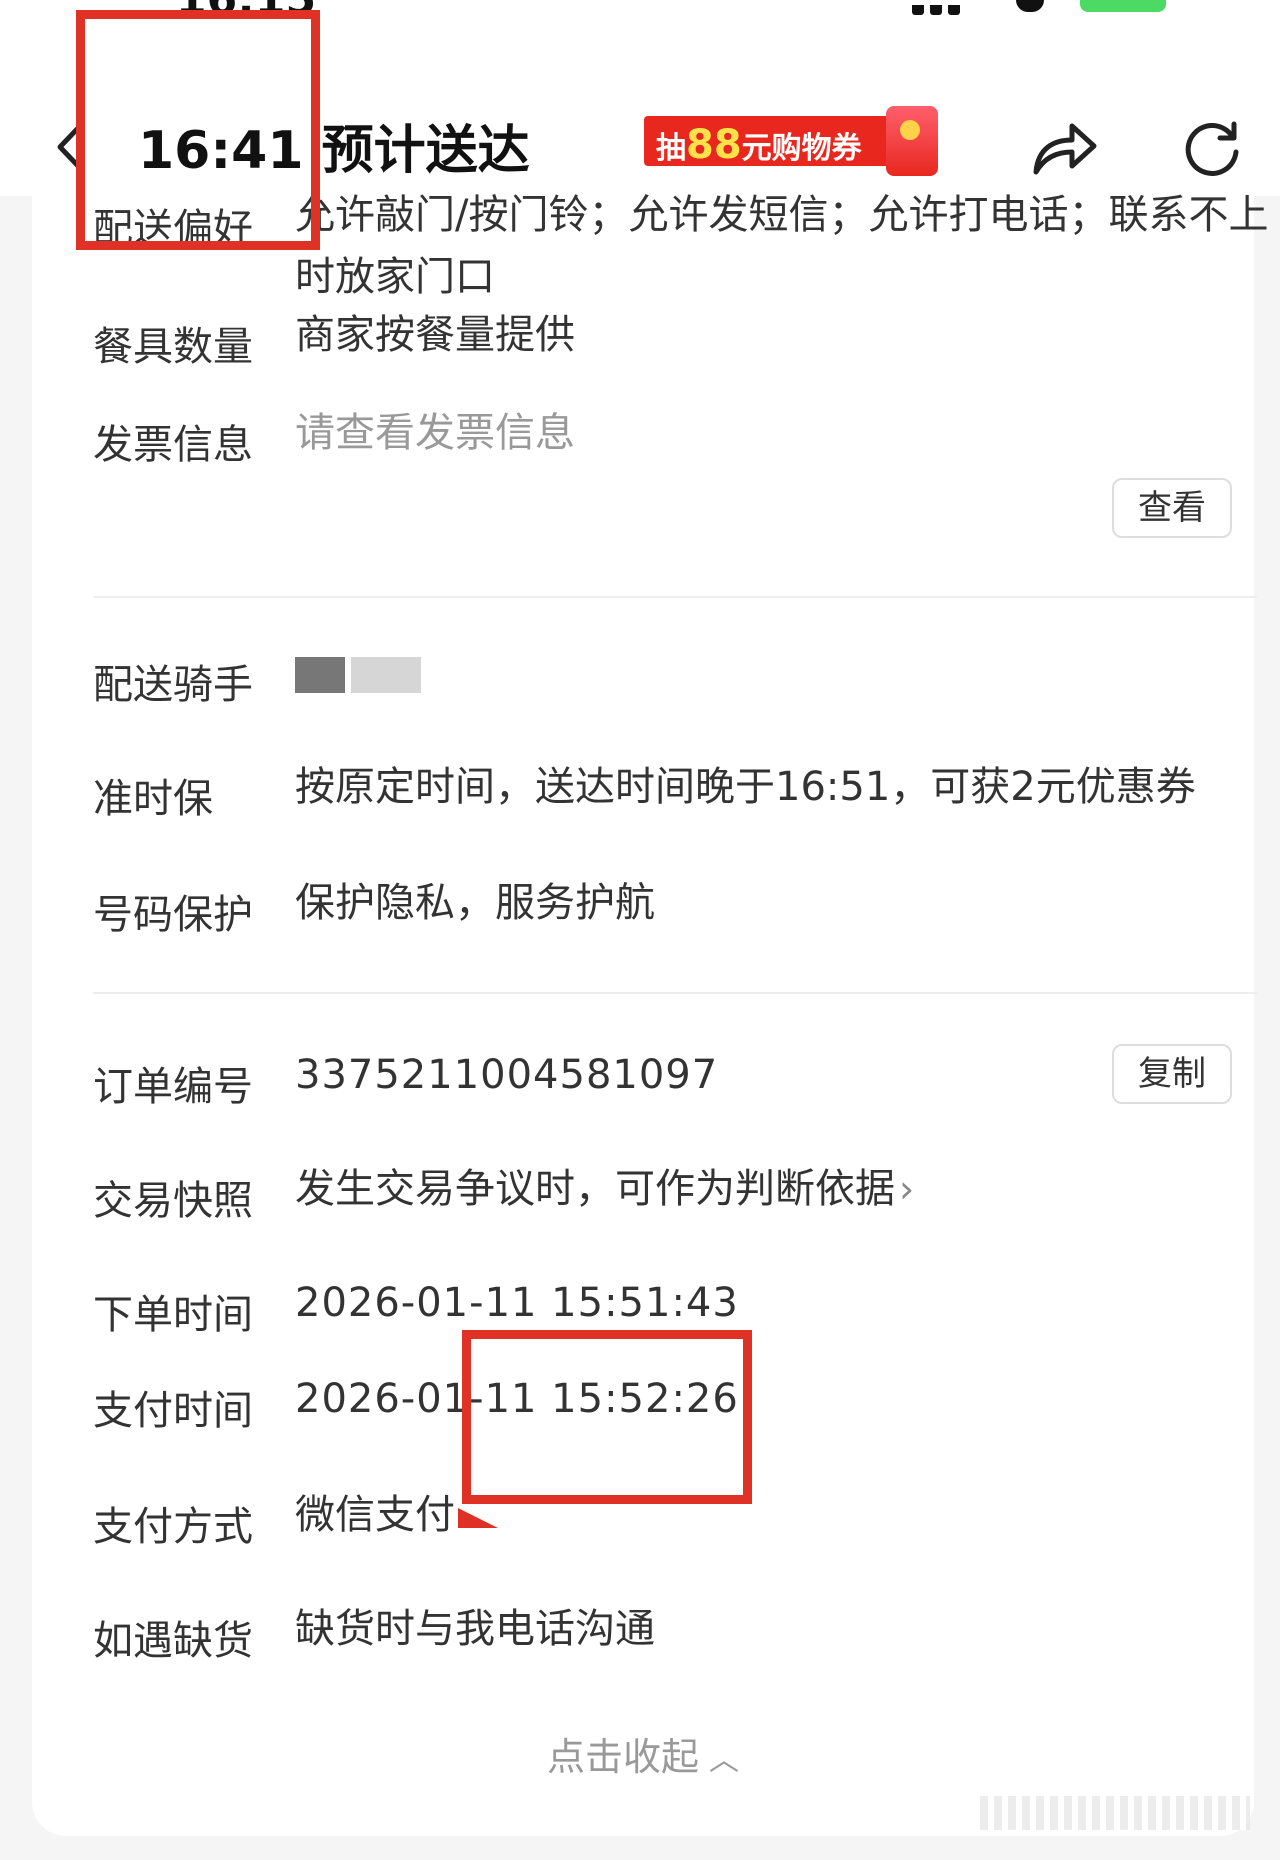 The width and height of the screenshot is (1280, 1860). What do you see at coordinates (801, 148) in the screenshot?
I see `promo-suffix: 元购物券` at bounding box center [801, 148].